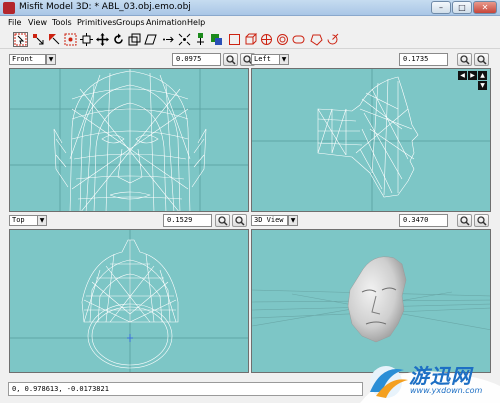 The height and width of the screenshot is (403, 500). Describe the element at coordinates (239, 220) in the screenshot. I see `top-zoom-out-icon` at that location.